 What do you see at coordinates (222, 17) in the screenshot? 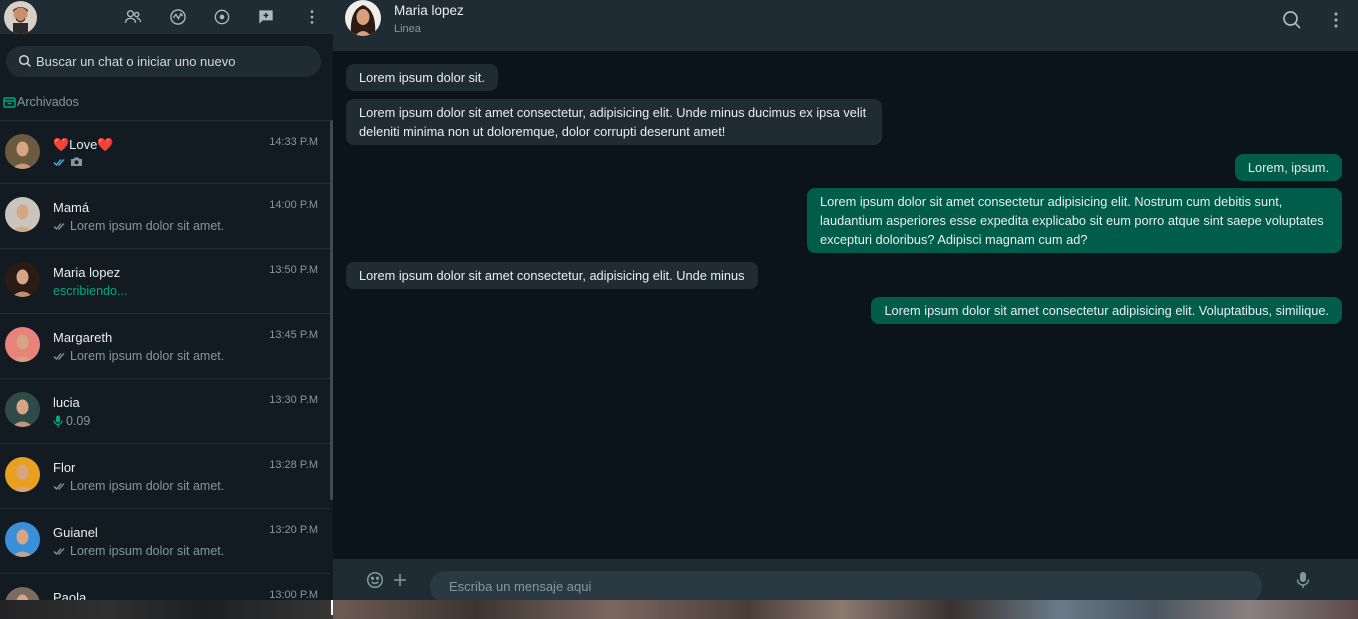
I see `channels-icon` at bounding box center [222, 17].